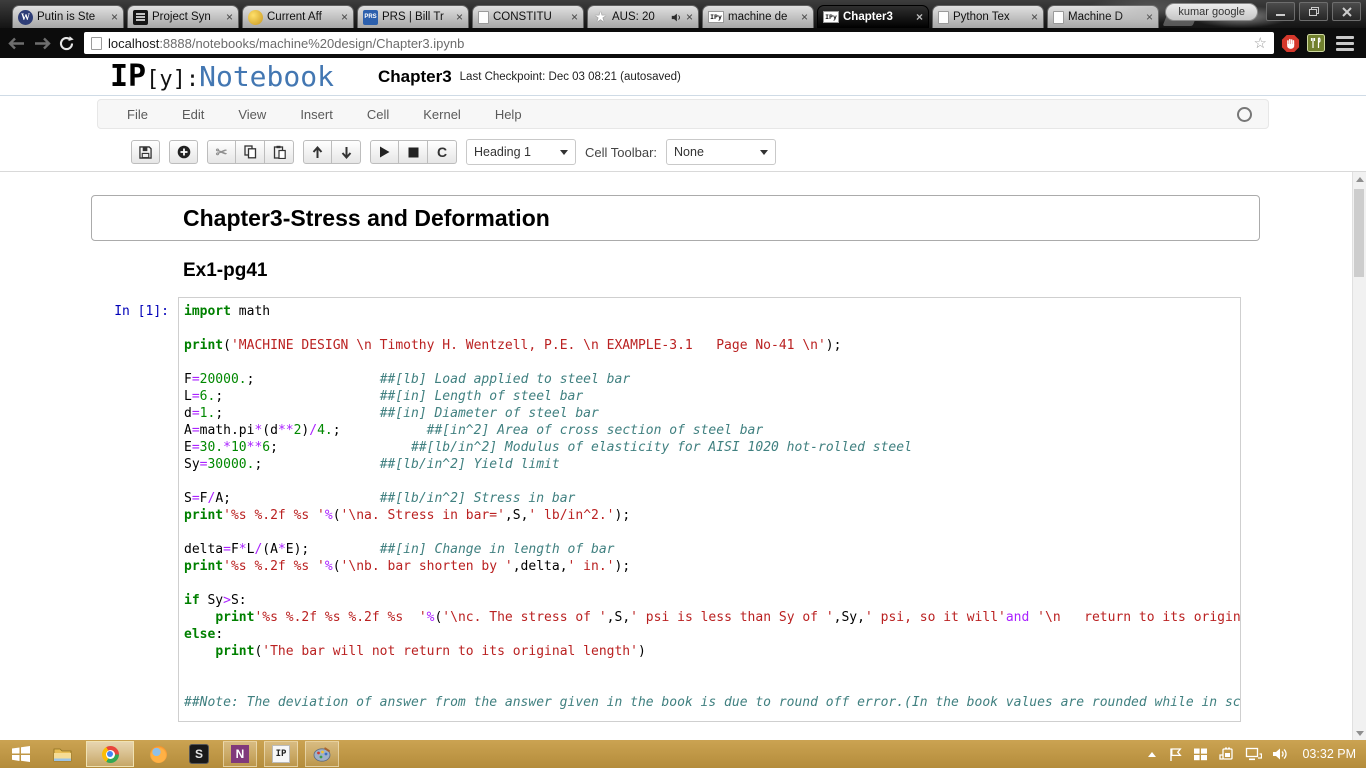 This screenshot has width=1366, height=768. Describe the element at coordinates (873, 16) in the screenshot. I see `browser-tab-chapter3: IPy Chapter3 ×` at that location.